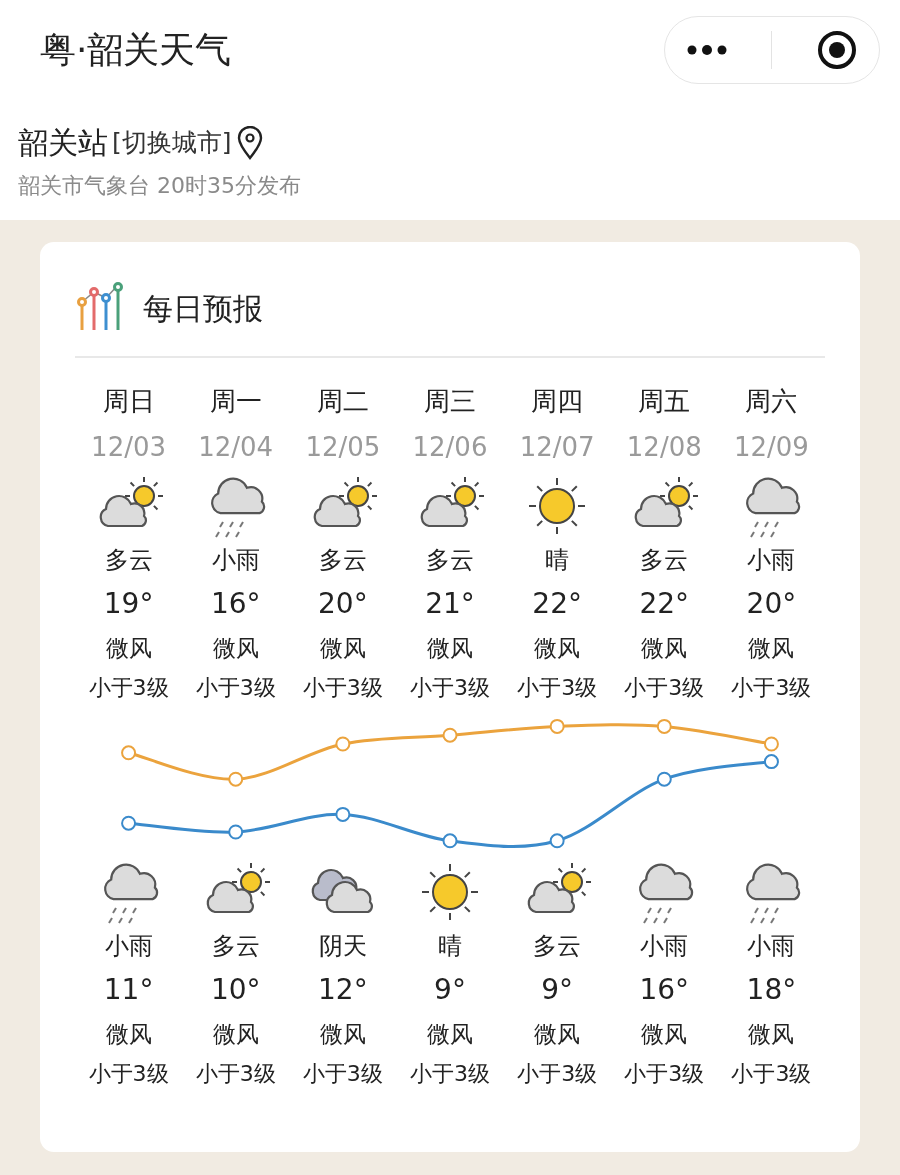 This screenshot has width=900, height=1175. Describe the element at coordinates (128, 604) in the screenshot. I see `temperature: 19°` at that location.